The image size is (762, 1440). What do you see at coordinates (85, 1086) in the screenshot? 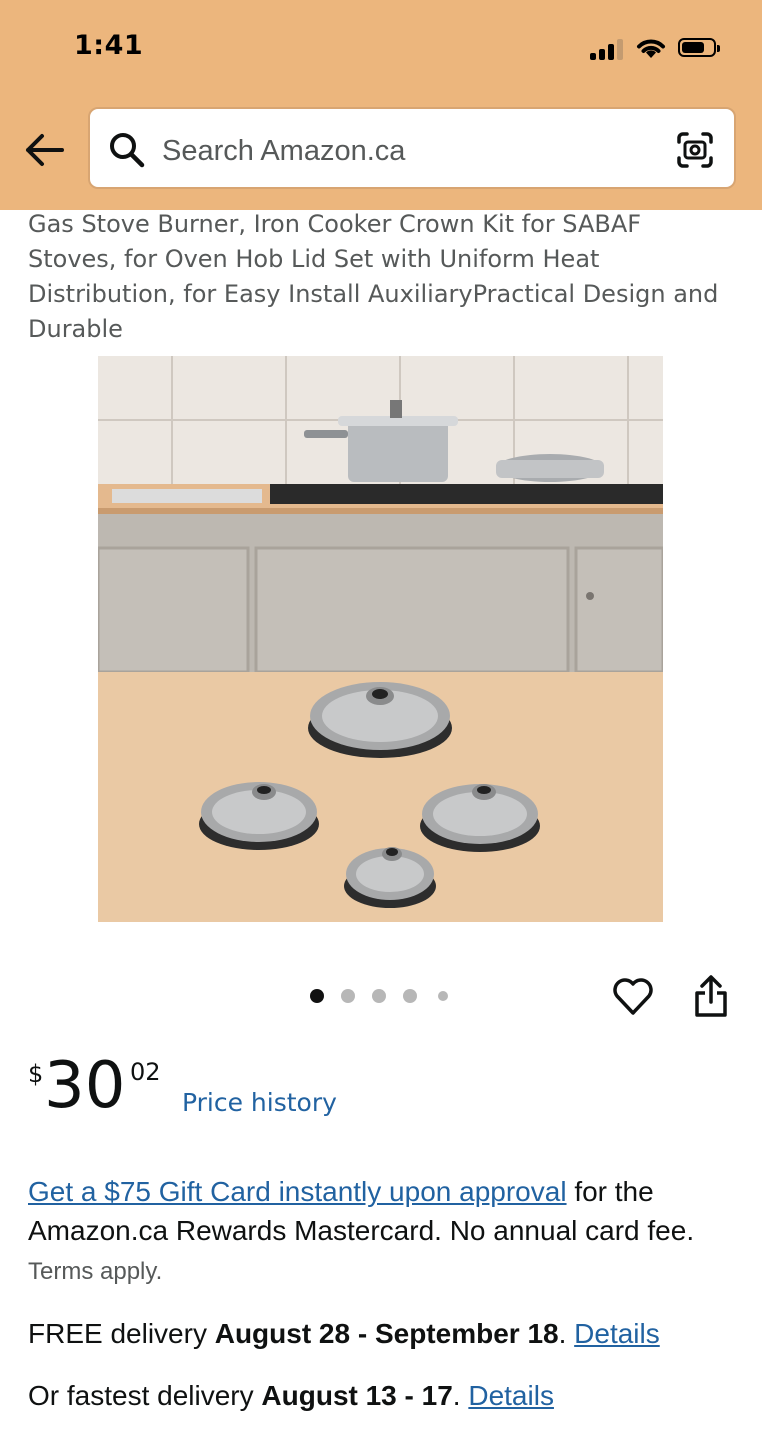
I see `price-whole: 30` at bounding box center [85, 1086].